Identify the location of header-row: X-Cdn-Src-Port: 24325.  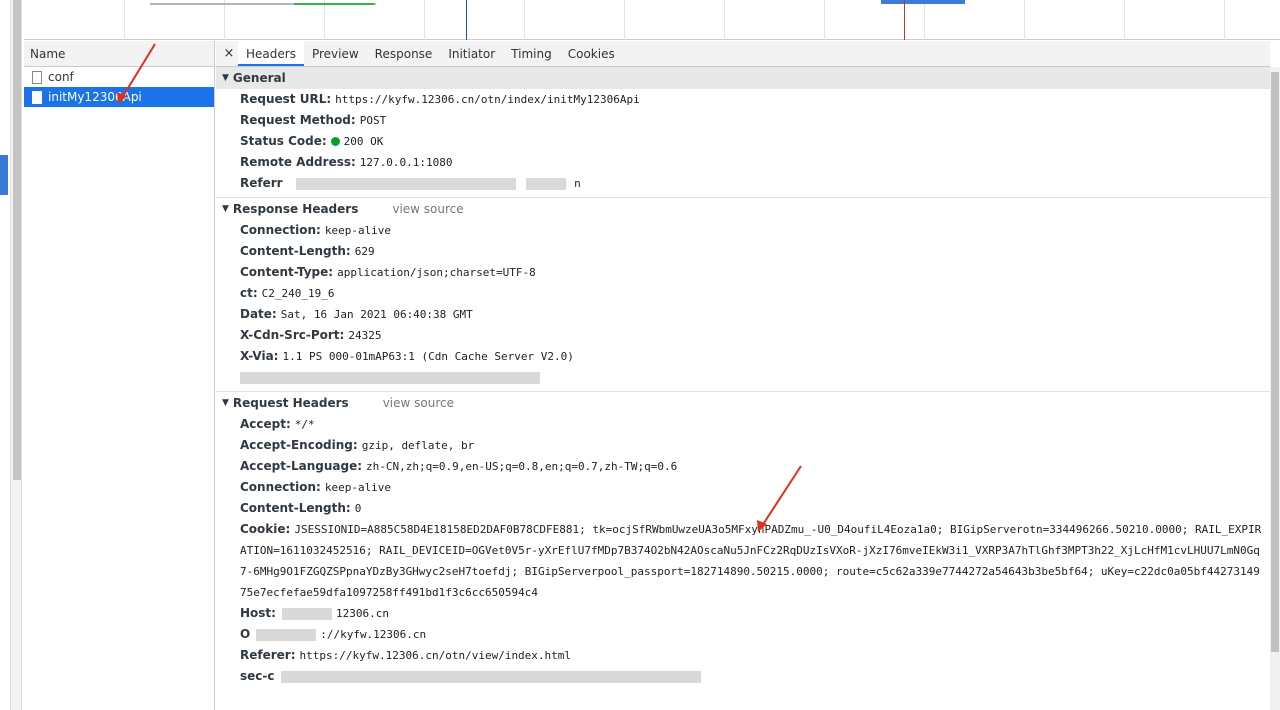
(311, 335).